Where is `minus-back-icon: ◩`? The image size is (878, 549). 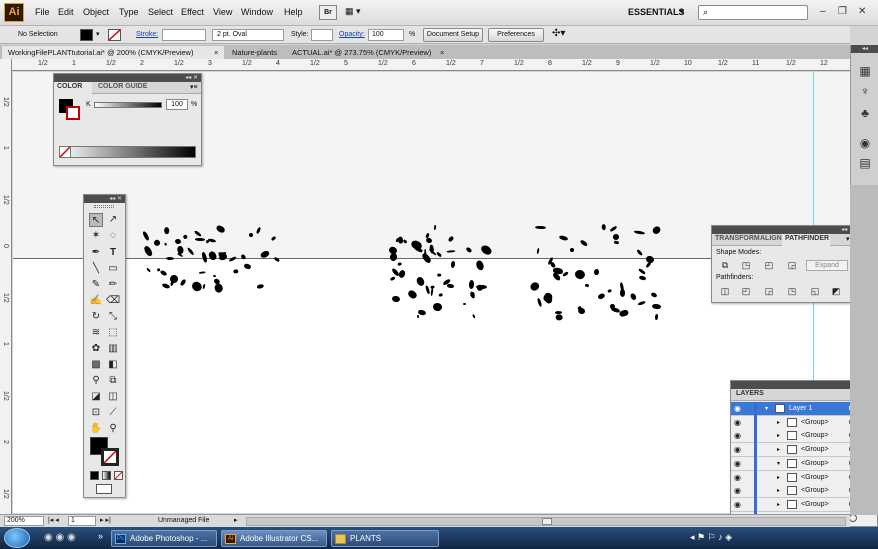 minus-back-icon: ◩ is located at coordinates (836, 291).